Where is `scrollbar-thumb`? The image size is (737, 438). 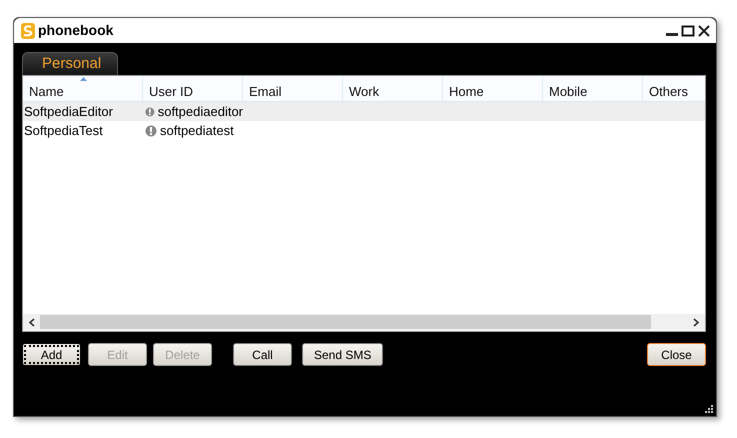
scrollbar-thumb is located at coordinates (345, 322).